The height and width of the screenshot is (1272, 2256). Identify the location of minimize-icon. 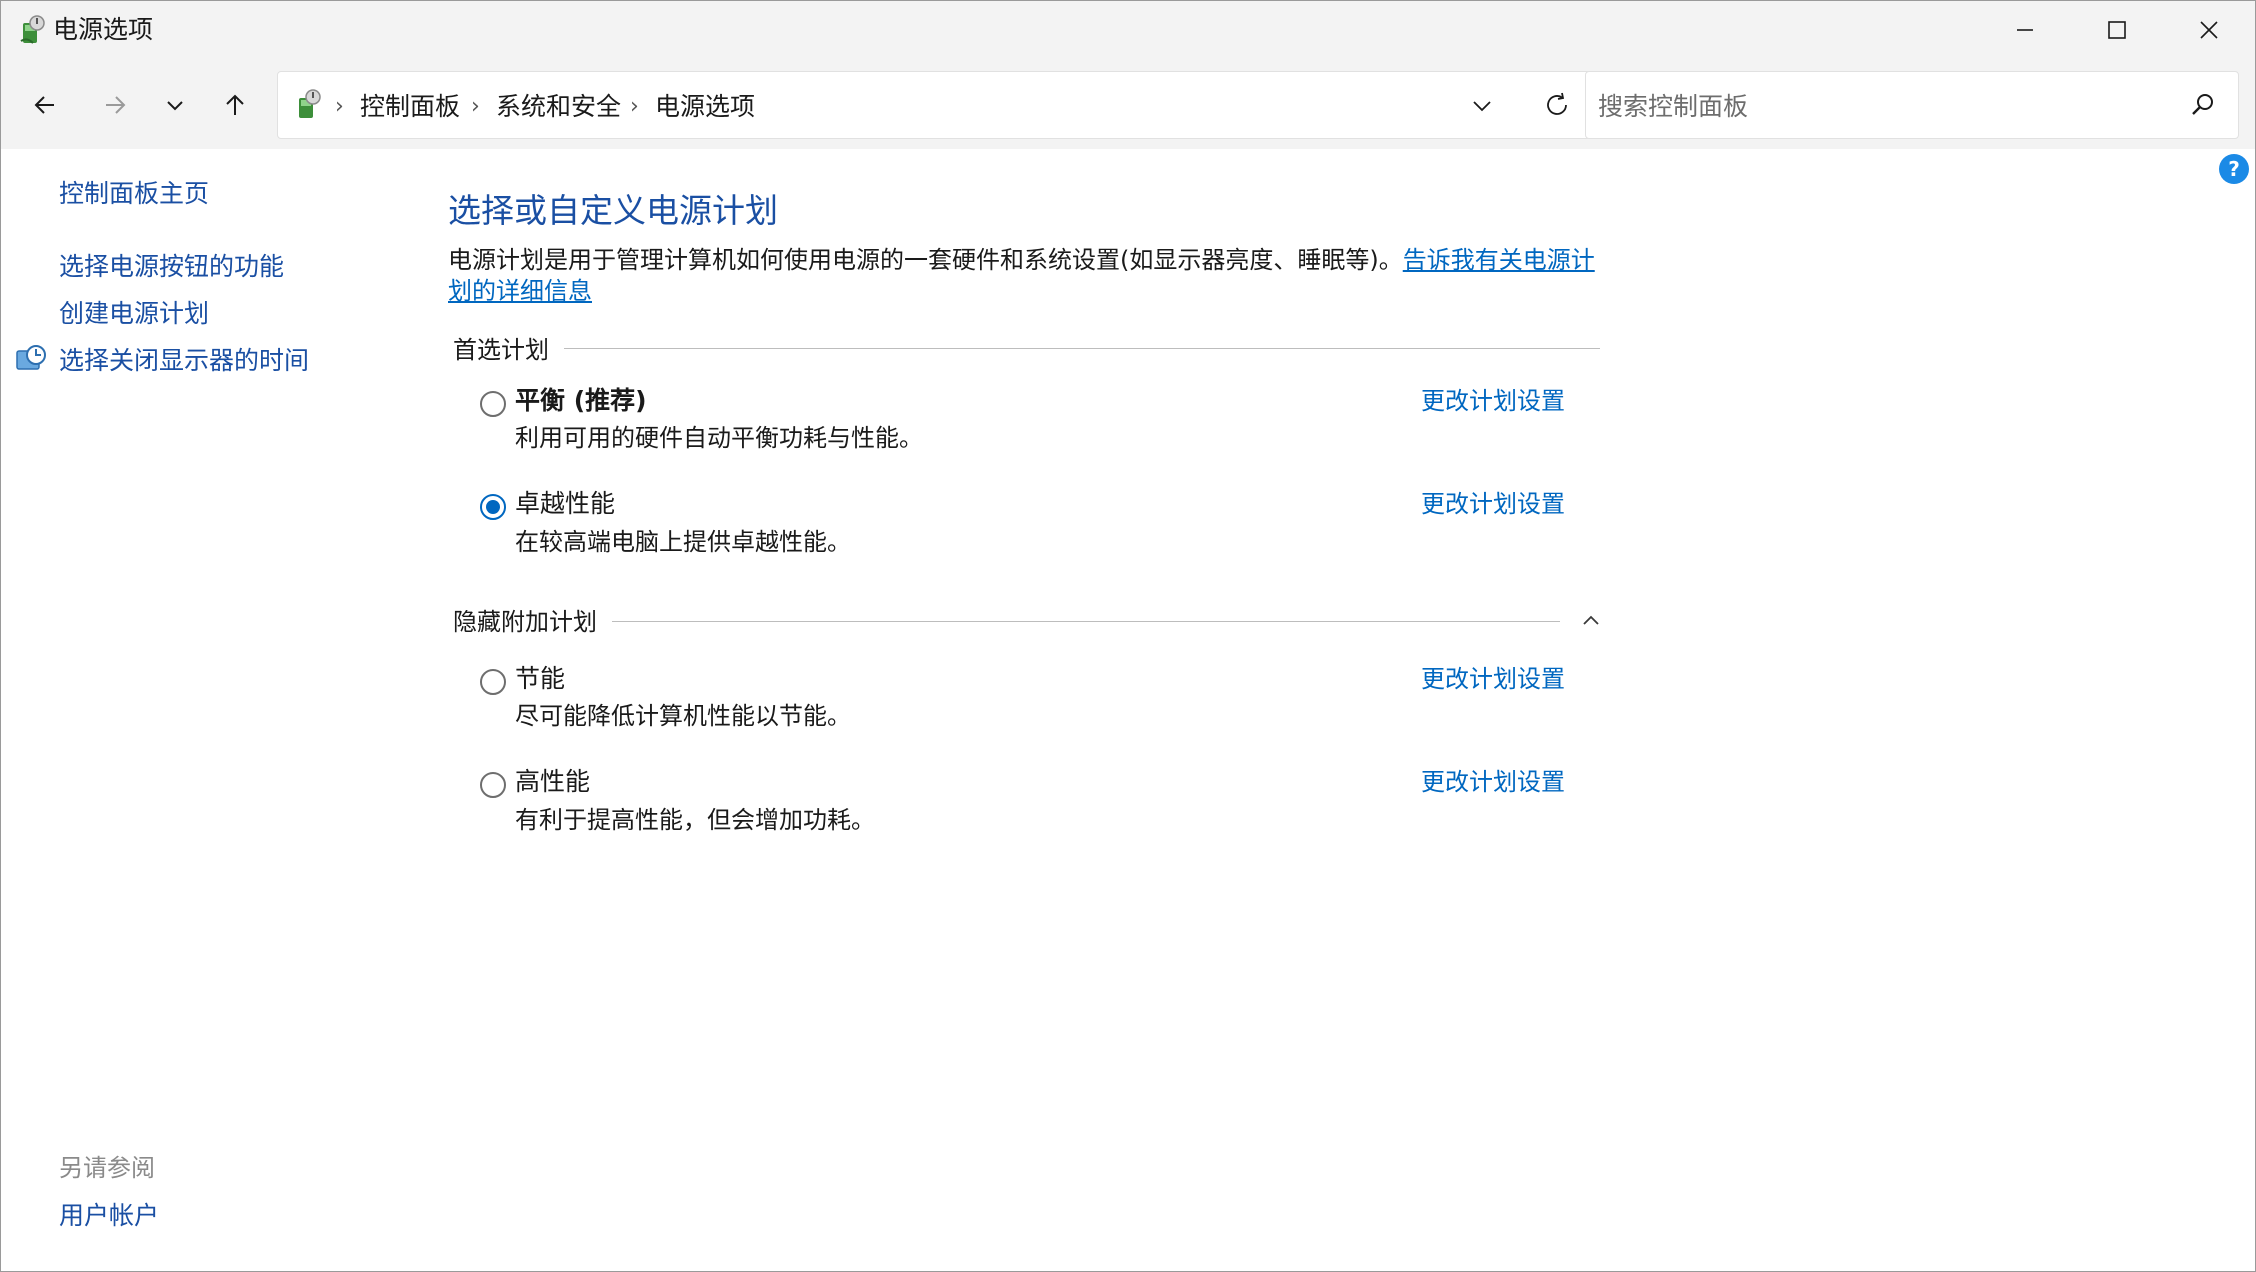
(2025, 30).